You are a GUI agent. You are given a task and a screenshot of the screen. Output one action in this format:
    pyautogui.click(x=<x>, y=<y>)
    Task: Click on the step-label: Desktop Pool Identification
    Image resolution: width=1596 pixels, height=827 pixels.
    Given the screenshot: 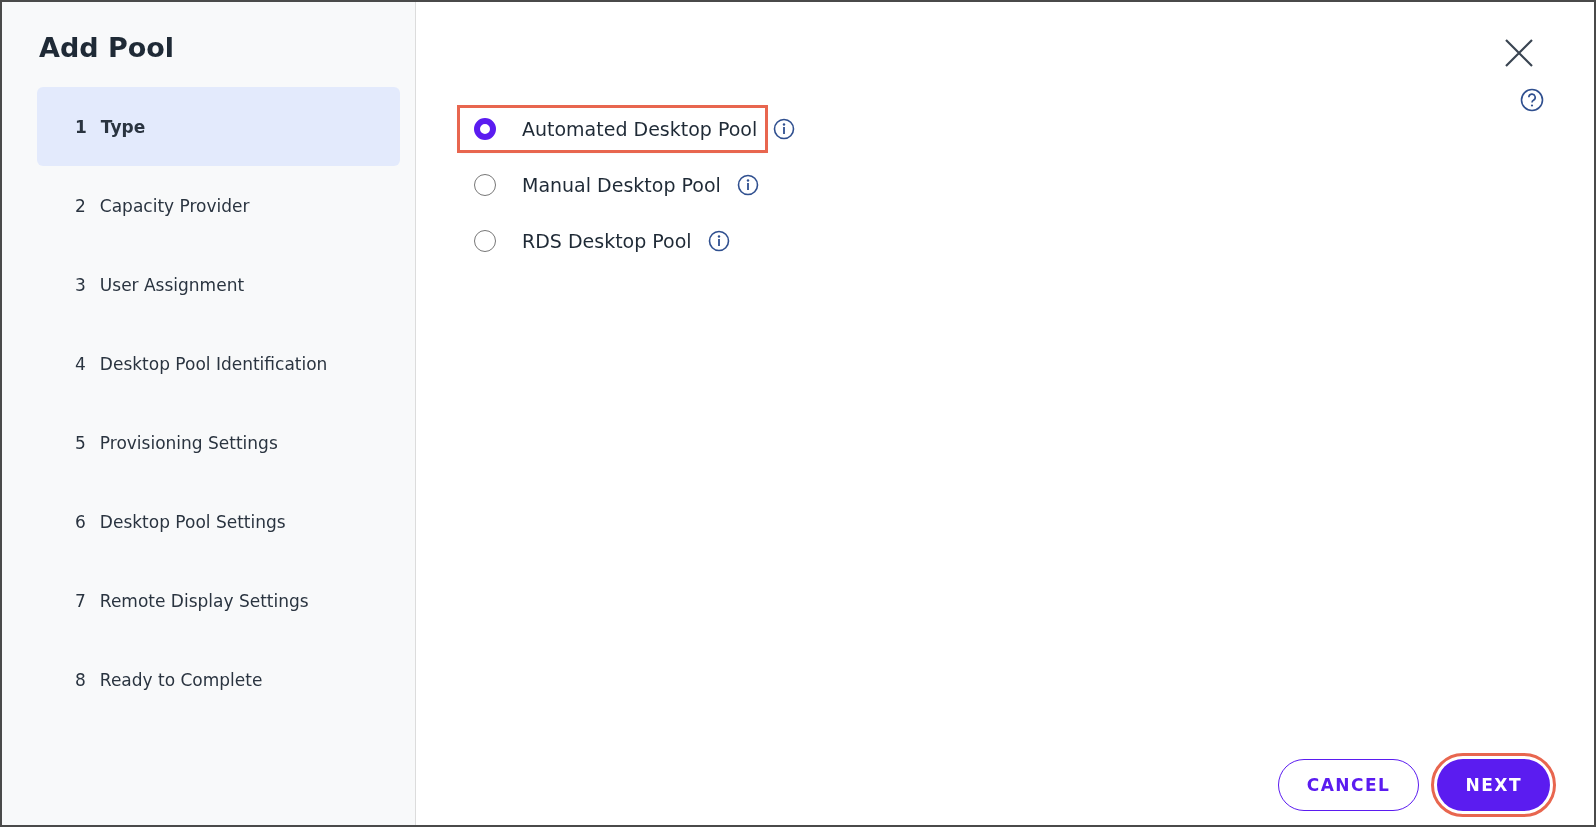 What is the action you would take?
    pyautogui.click(x=213, y=363)
    